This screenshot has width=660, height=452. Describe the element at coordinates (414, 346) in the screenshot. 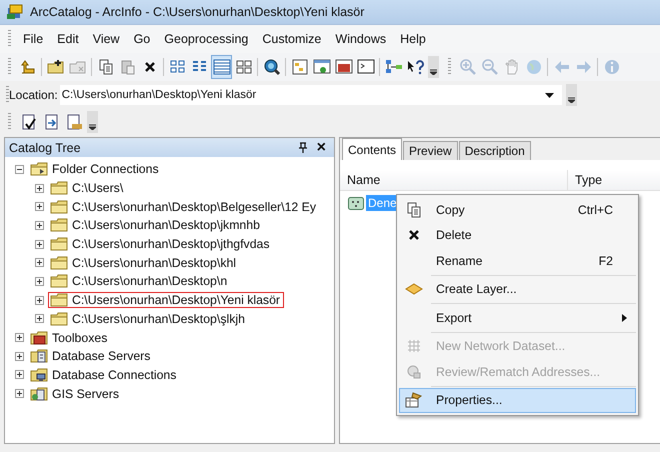

I see `grid-icon` at that location.